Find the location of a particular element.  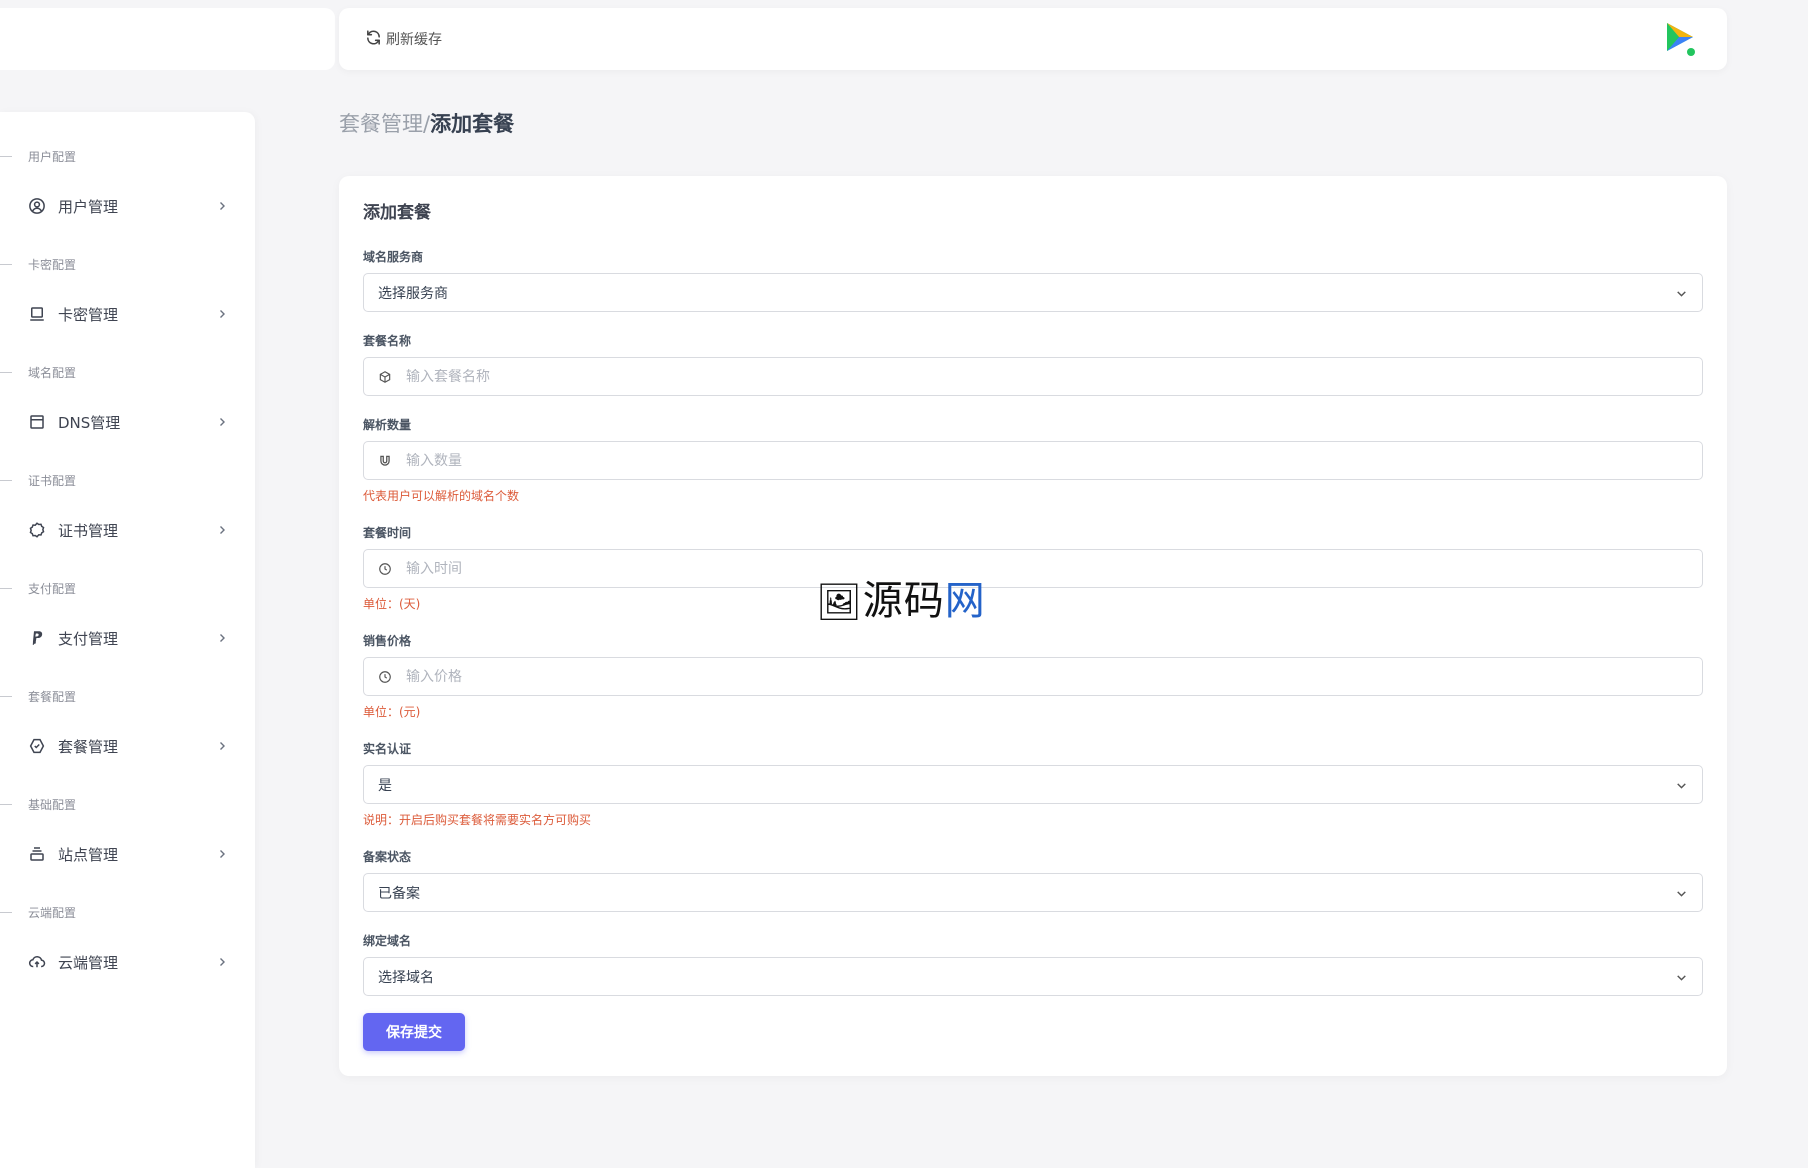

breadcrumb: 套餐管理/添加套餐 is located at coordinates (426, 123).